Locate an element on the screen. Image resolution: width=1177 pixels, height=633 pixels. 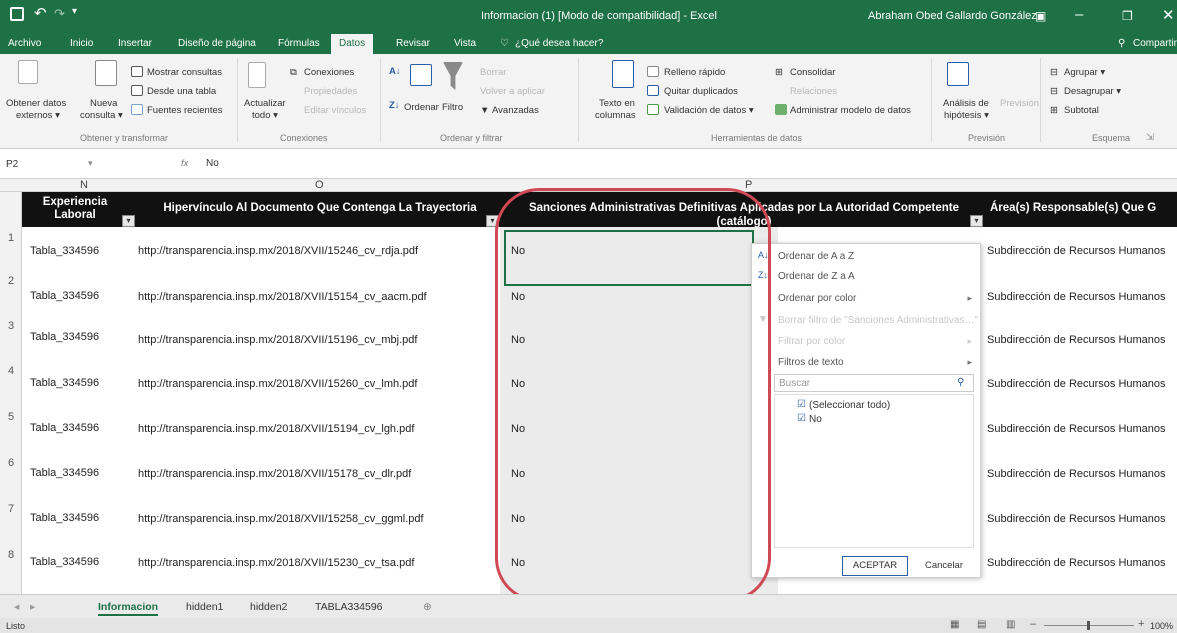
customize-quick-access-icon: ▾ is located at coordinates (74, 11).